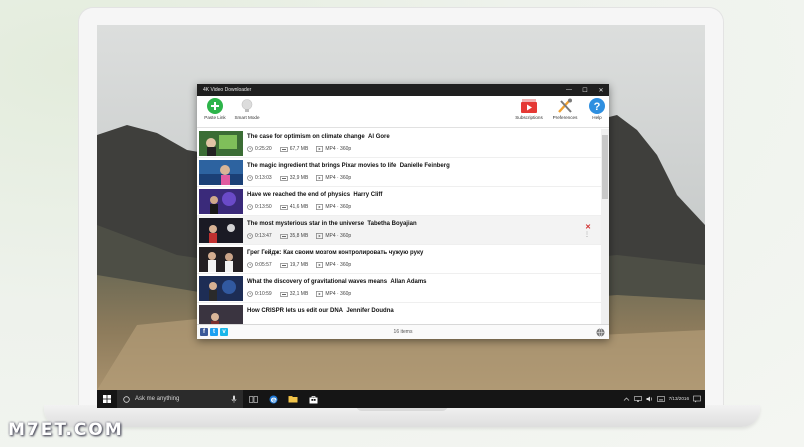 This screenshot has width=804, height=447. Describe the element at coordinates (299, 195) in the screenshot. I see `video-title: Have we reached the end of physics` at that location.